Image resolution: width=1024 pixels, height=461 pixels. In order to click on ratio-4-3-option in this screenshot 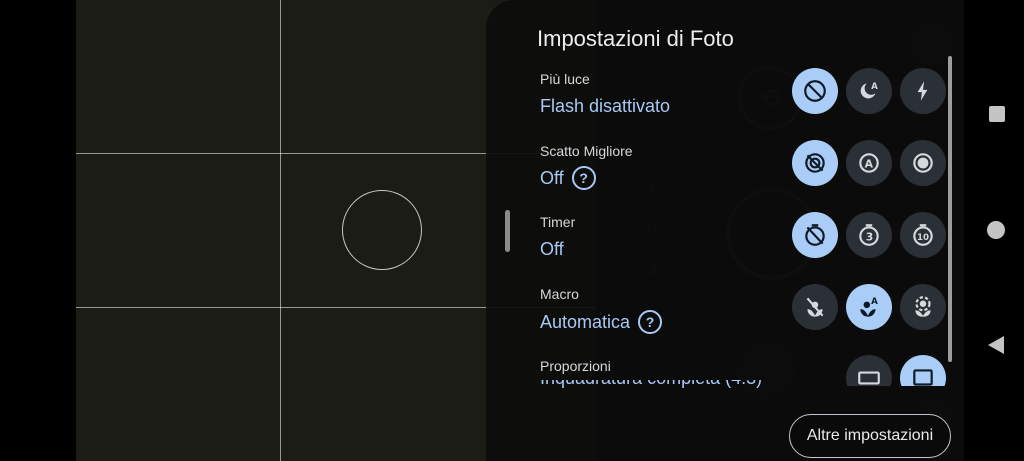, I will do `click(923, 370)`.